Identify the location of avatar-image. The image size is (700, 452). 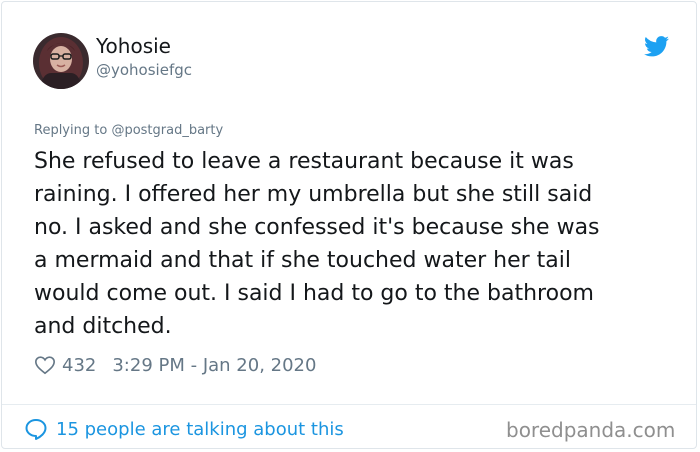
(61, 61).